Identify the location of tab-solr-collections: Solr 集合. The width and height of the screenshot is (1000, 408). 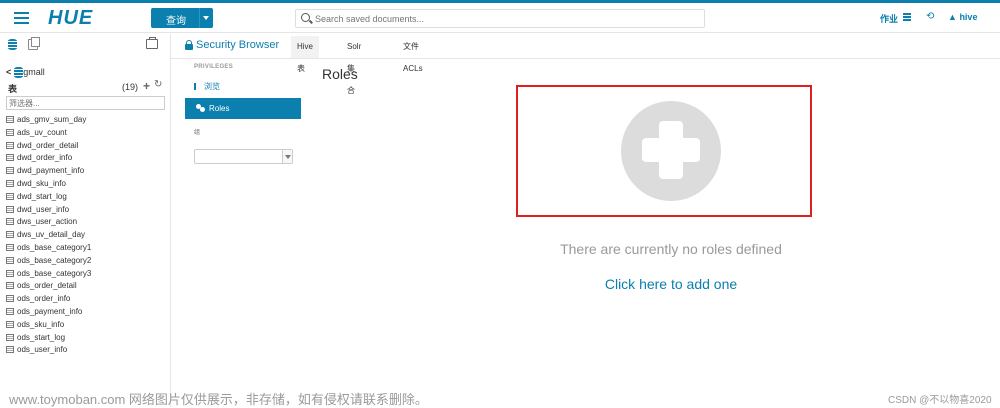
(354, 65).